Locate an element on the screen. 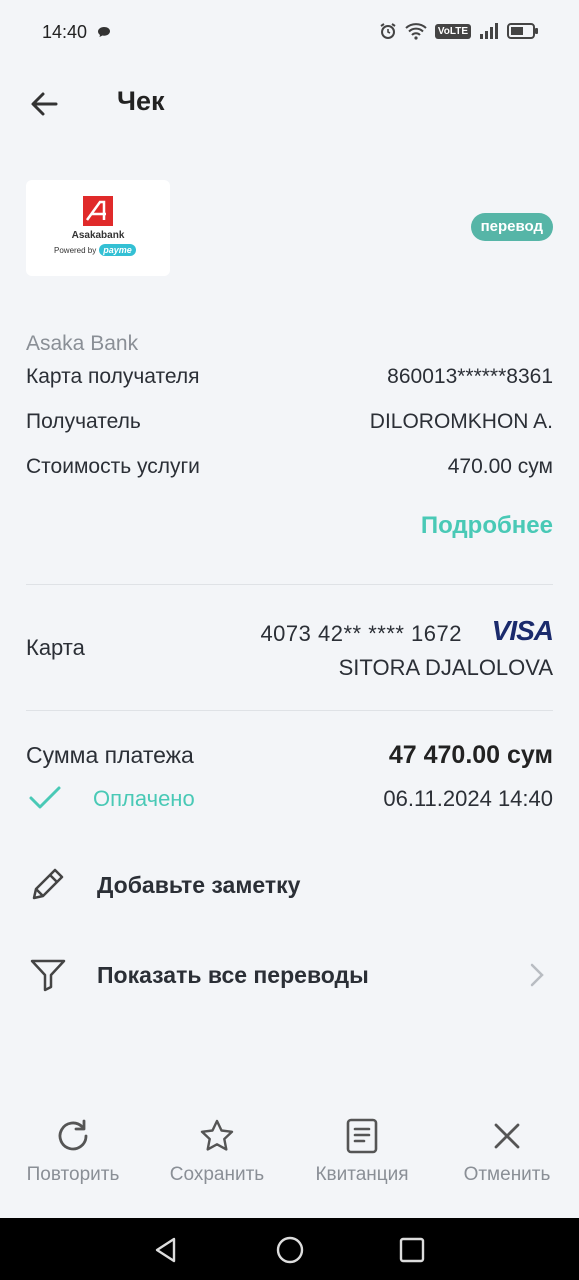 This screenshot has width=579, height=1280. recipient-card-value: 860013******8361 is located at coordinates (470, 376).